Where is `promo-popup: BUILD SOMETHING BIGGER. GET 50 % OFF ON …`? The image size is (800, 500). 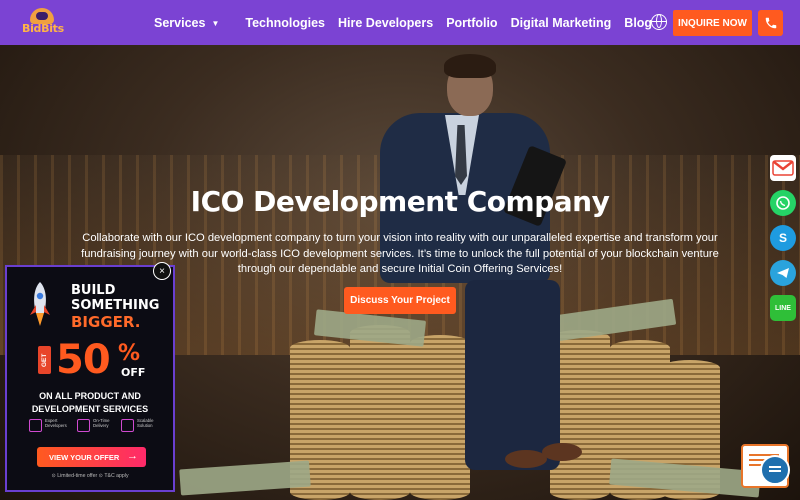
promo-popup: BUILD SOMETHING BIGGER. GET 50 % OFF ON … is located at coordinates (90, 378).